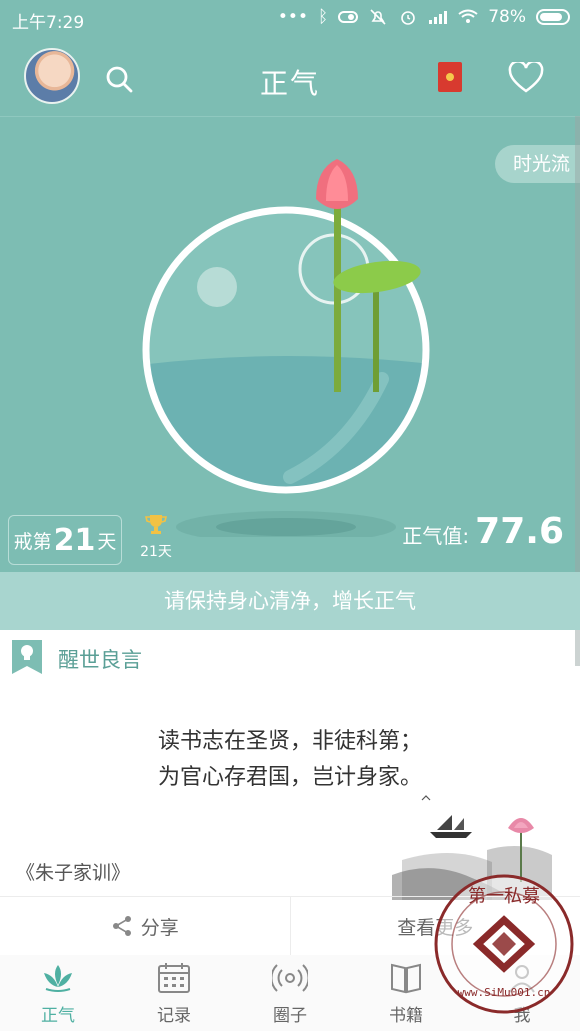 Image resolution: width=580 pixels, height=1031 pixels. I want to click on alarm-icon, so click(408, 18).